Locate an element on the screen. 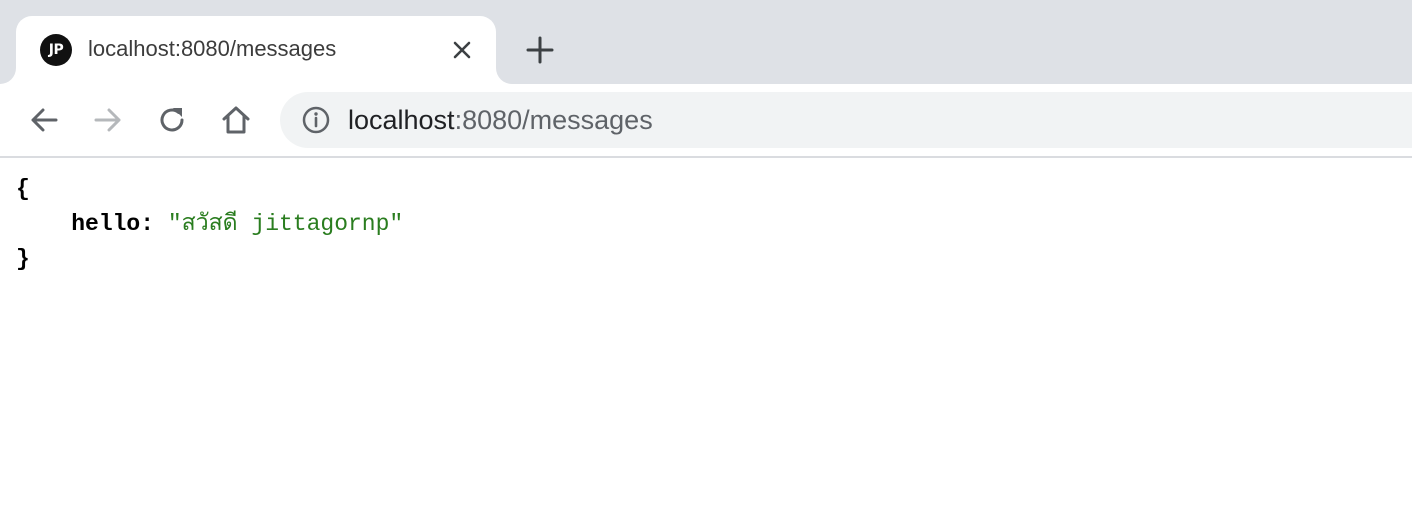 The image size is (1412, 512). browser-toolbar: localhost:8080/messages is located at coordinates (706, 121).